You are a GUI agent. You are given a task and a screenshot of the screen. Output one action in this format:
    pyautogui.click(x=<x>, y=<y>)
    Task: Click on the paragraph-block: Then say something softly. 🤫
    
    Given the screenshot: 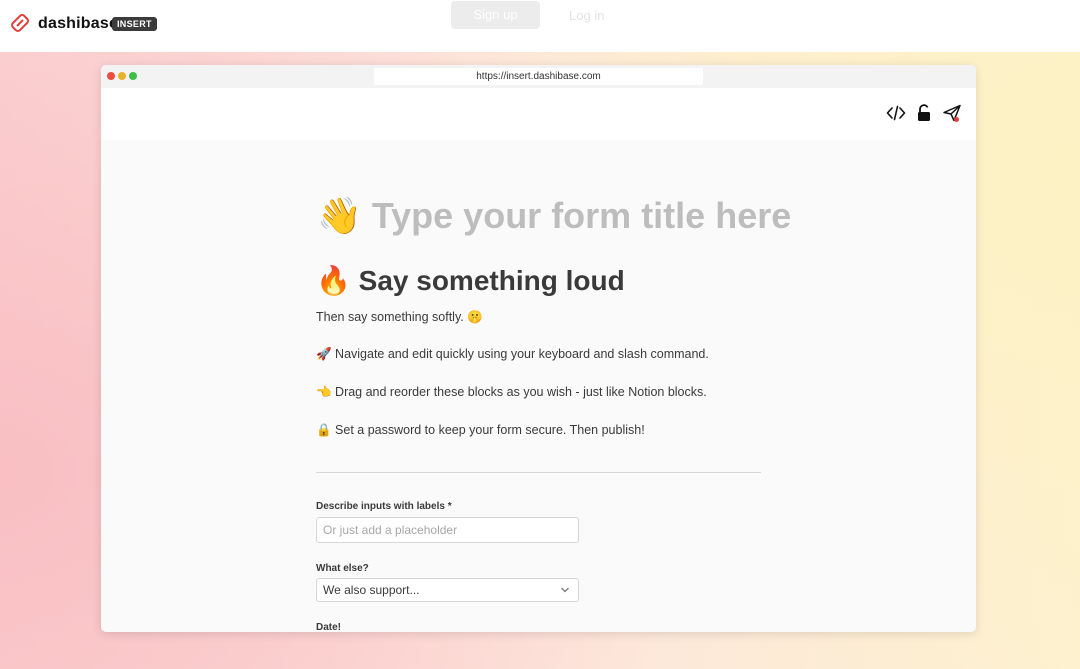 What is the action you would take?
    pyautogui.click(x=399, y=317)
    